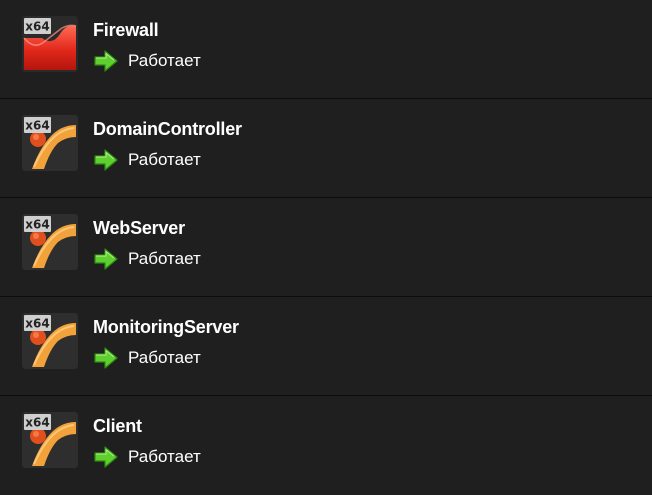 This screenshot has width=652, height=495. Describe the element at coordinates (167, 129) in the screenshot. I see `vm-name: DomainController` at that location.